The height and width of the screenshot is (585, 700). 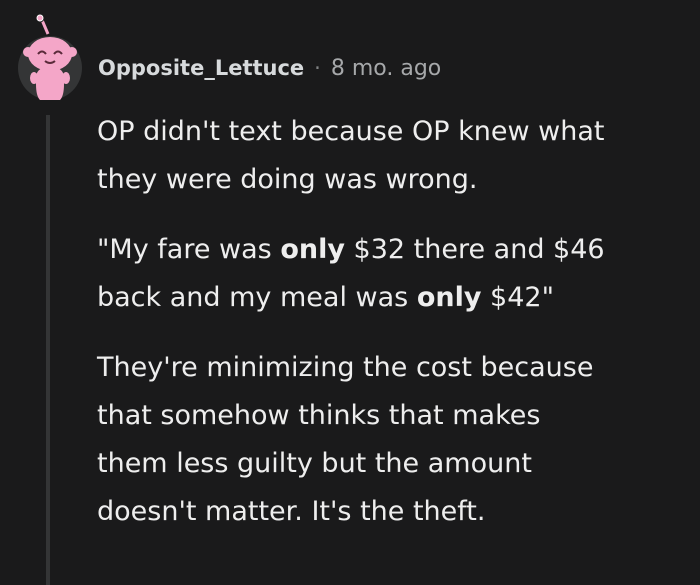 I want to click on paragraph-3-line-2: that somehow thinks that makes, so click(x=319, y=415).